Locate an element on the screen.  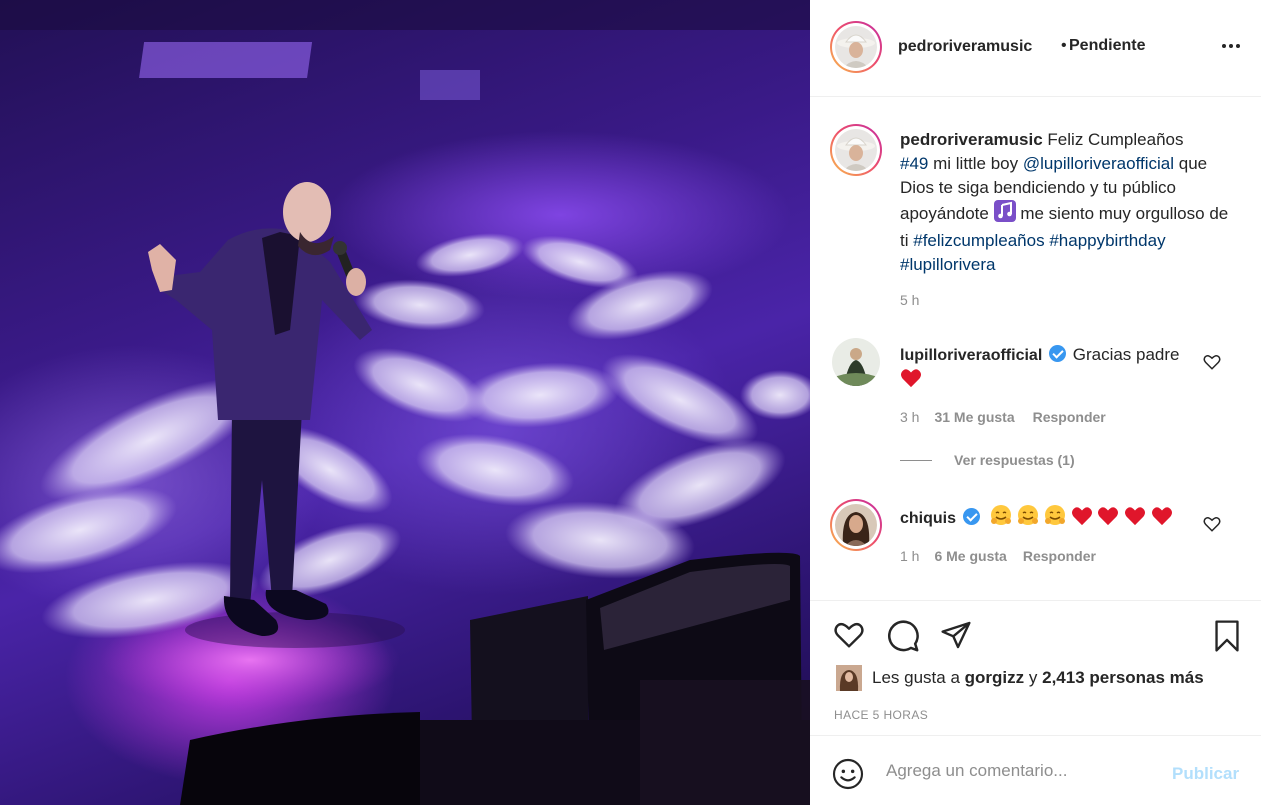
liked-by-prefix: Les gusta a is located at coordinates (916, 677).